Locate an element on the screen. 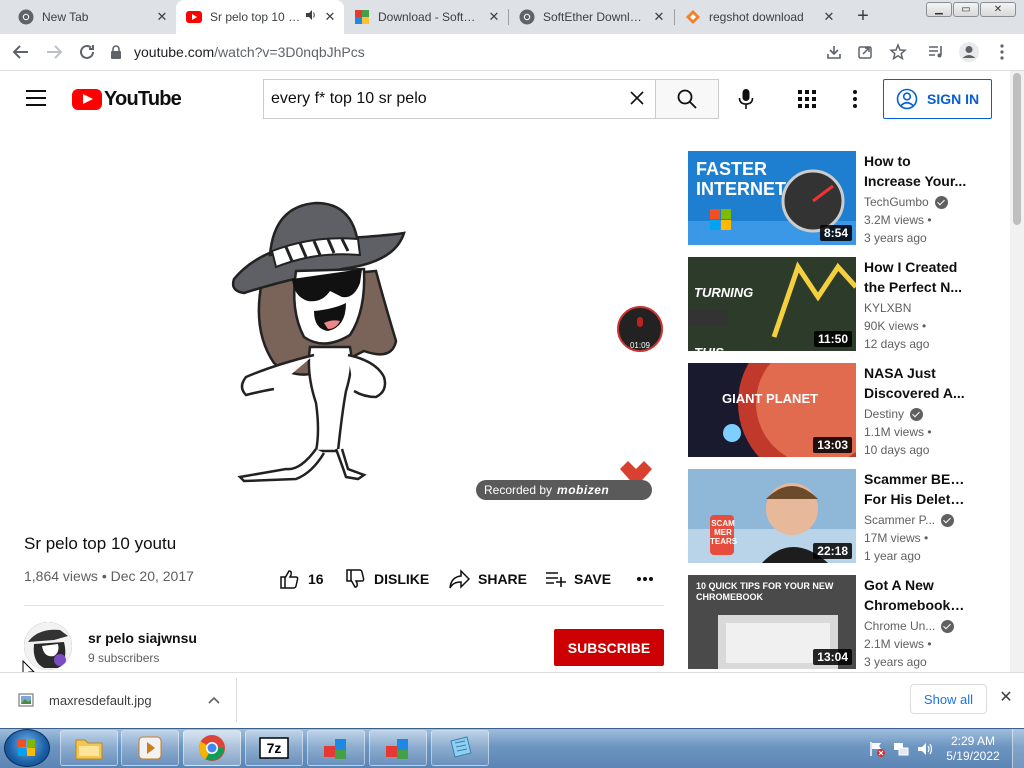  sign-in-label: SIGN IN is located at coordinates (953, 99).